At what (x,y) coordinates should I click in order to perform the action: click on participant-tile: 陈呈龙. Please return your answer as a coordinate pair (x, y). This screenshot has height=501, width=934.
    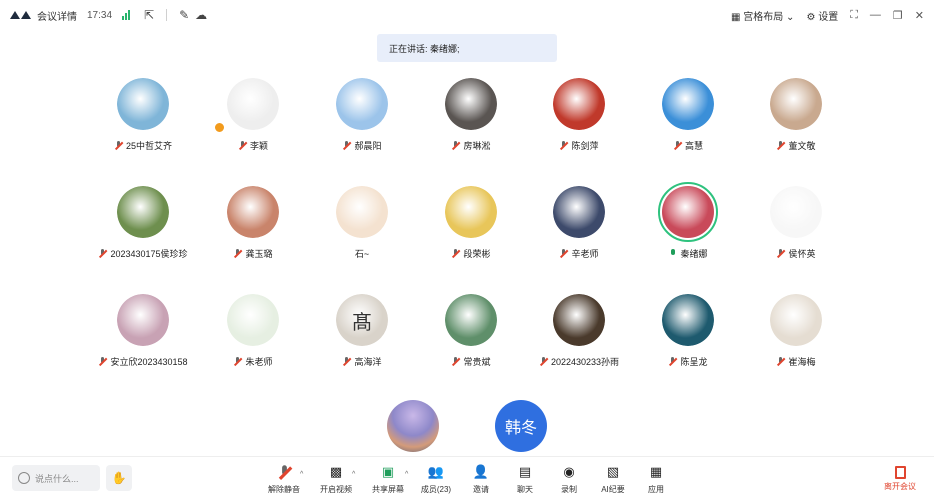
    Looking at the image, I should click on (688, 331).